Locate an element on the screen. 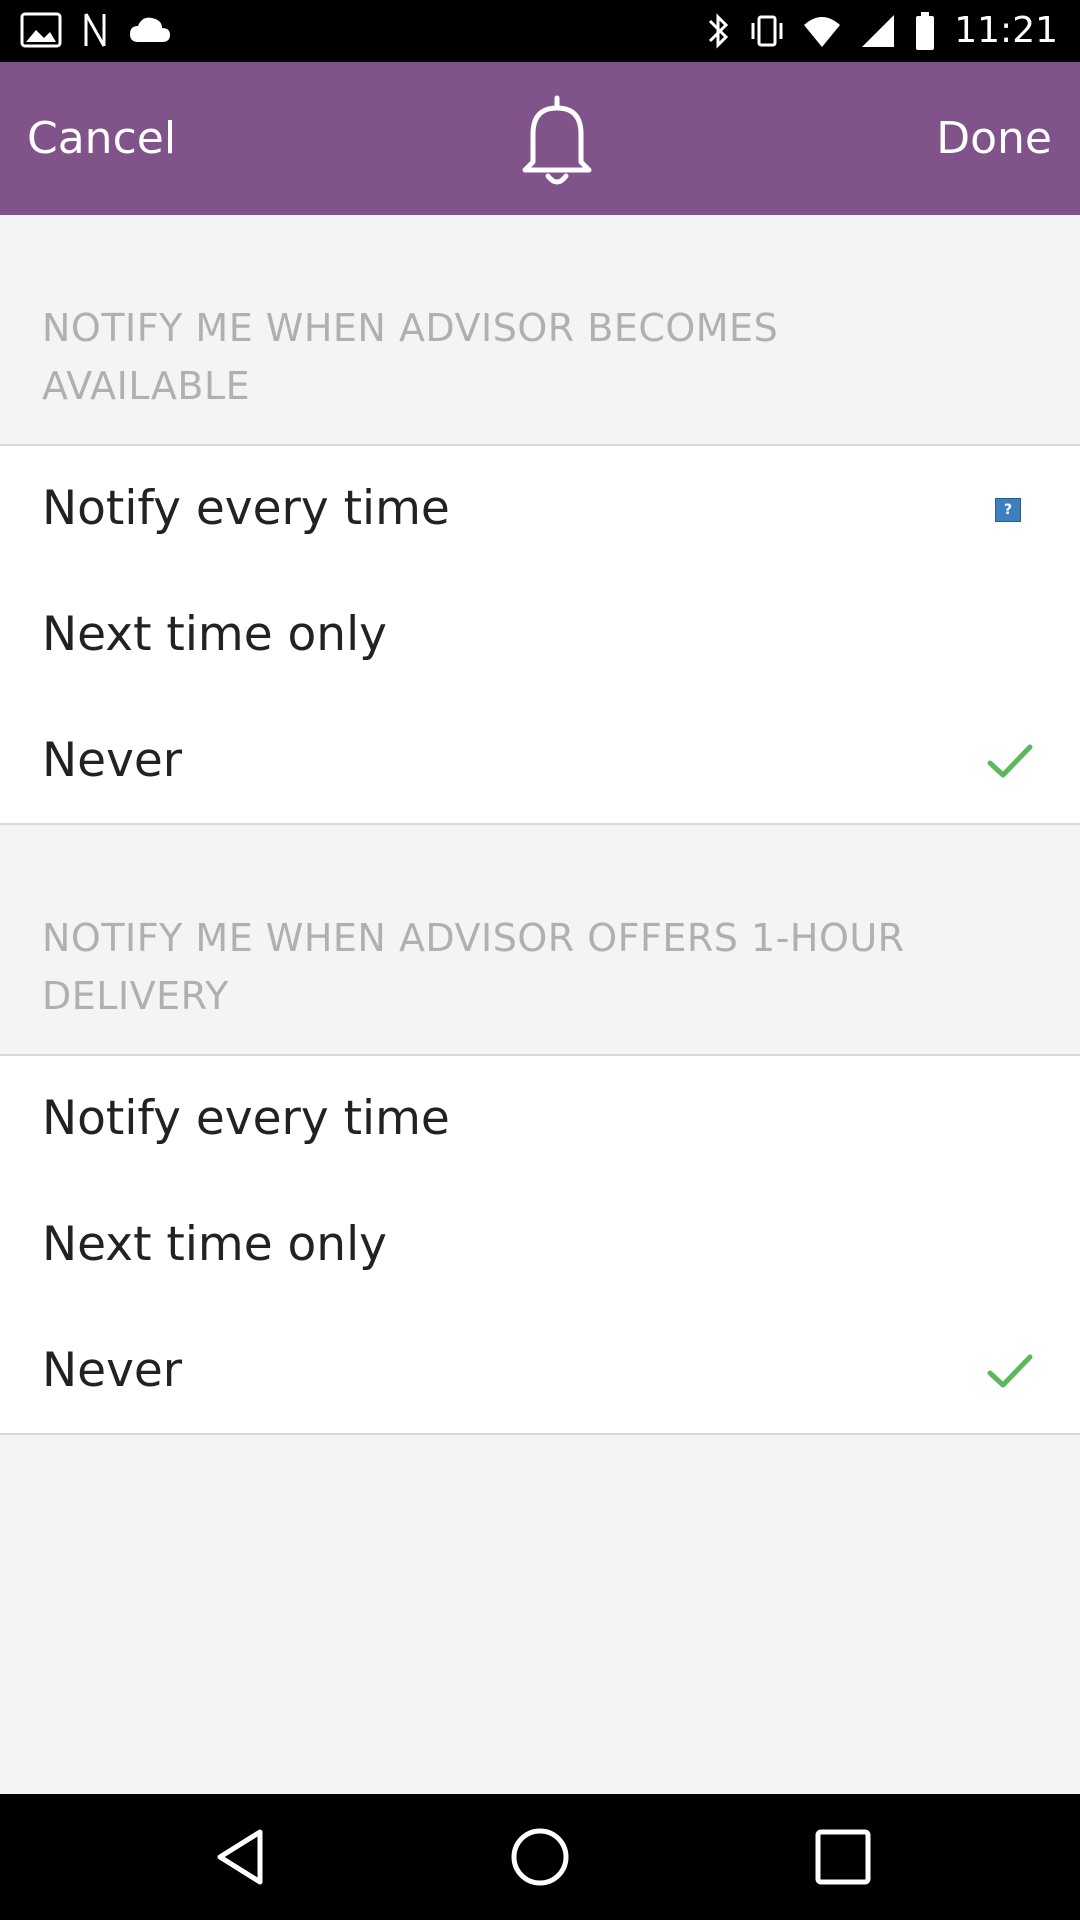 This screenshot has width=1080, height=1920. back-icon is located at coordinates (241, 1857).